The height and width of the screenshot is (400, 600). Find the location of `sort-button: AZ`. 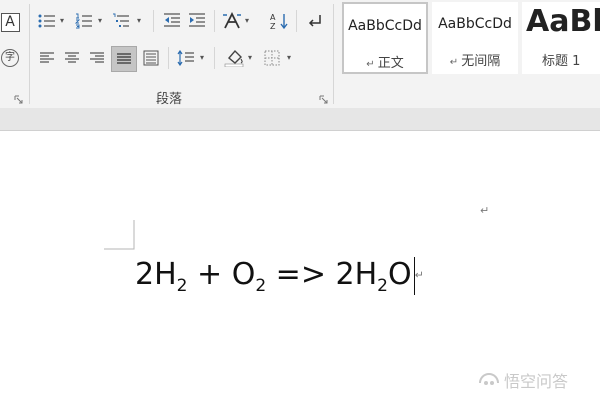

sort-button: AZ is located at coordinates (279, 21).